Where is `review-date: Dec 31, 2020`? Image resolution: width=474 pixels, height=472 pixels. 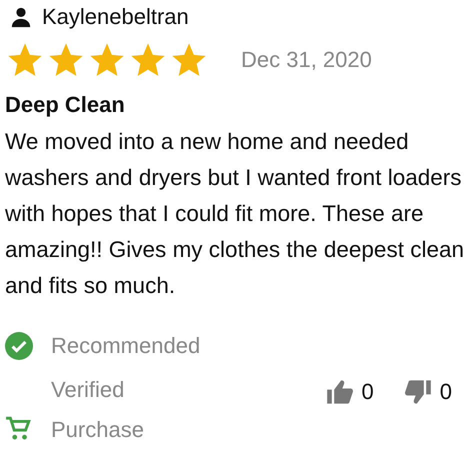
review-date: Dec 31, 2020 is located at coordinates (306, 60).